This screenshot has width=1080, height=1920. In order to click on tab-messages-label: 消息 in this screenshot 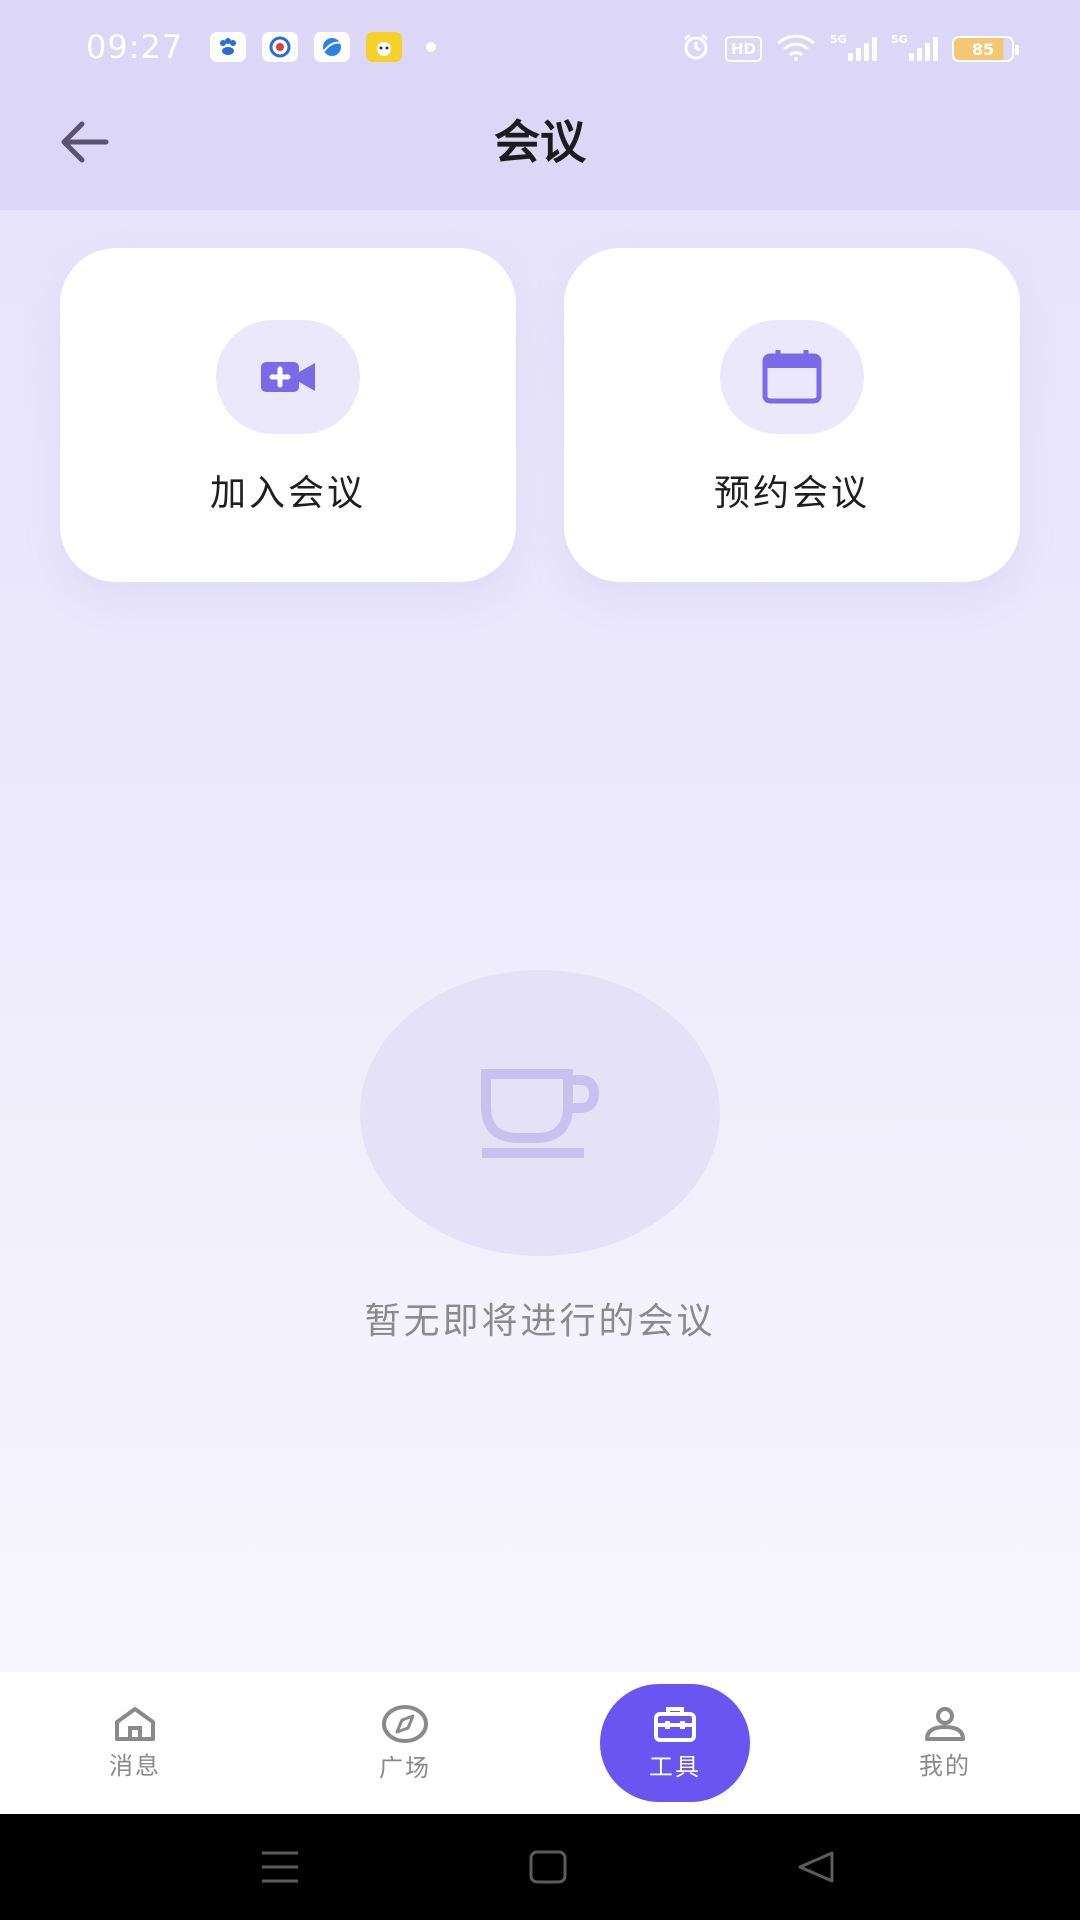, I will do `click(135, 1765)`.